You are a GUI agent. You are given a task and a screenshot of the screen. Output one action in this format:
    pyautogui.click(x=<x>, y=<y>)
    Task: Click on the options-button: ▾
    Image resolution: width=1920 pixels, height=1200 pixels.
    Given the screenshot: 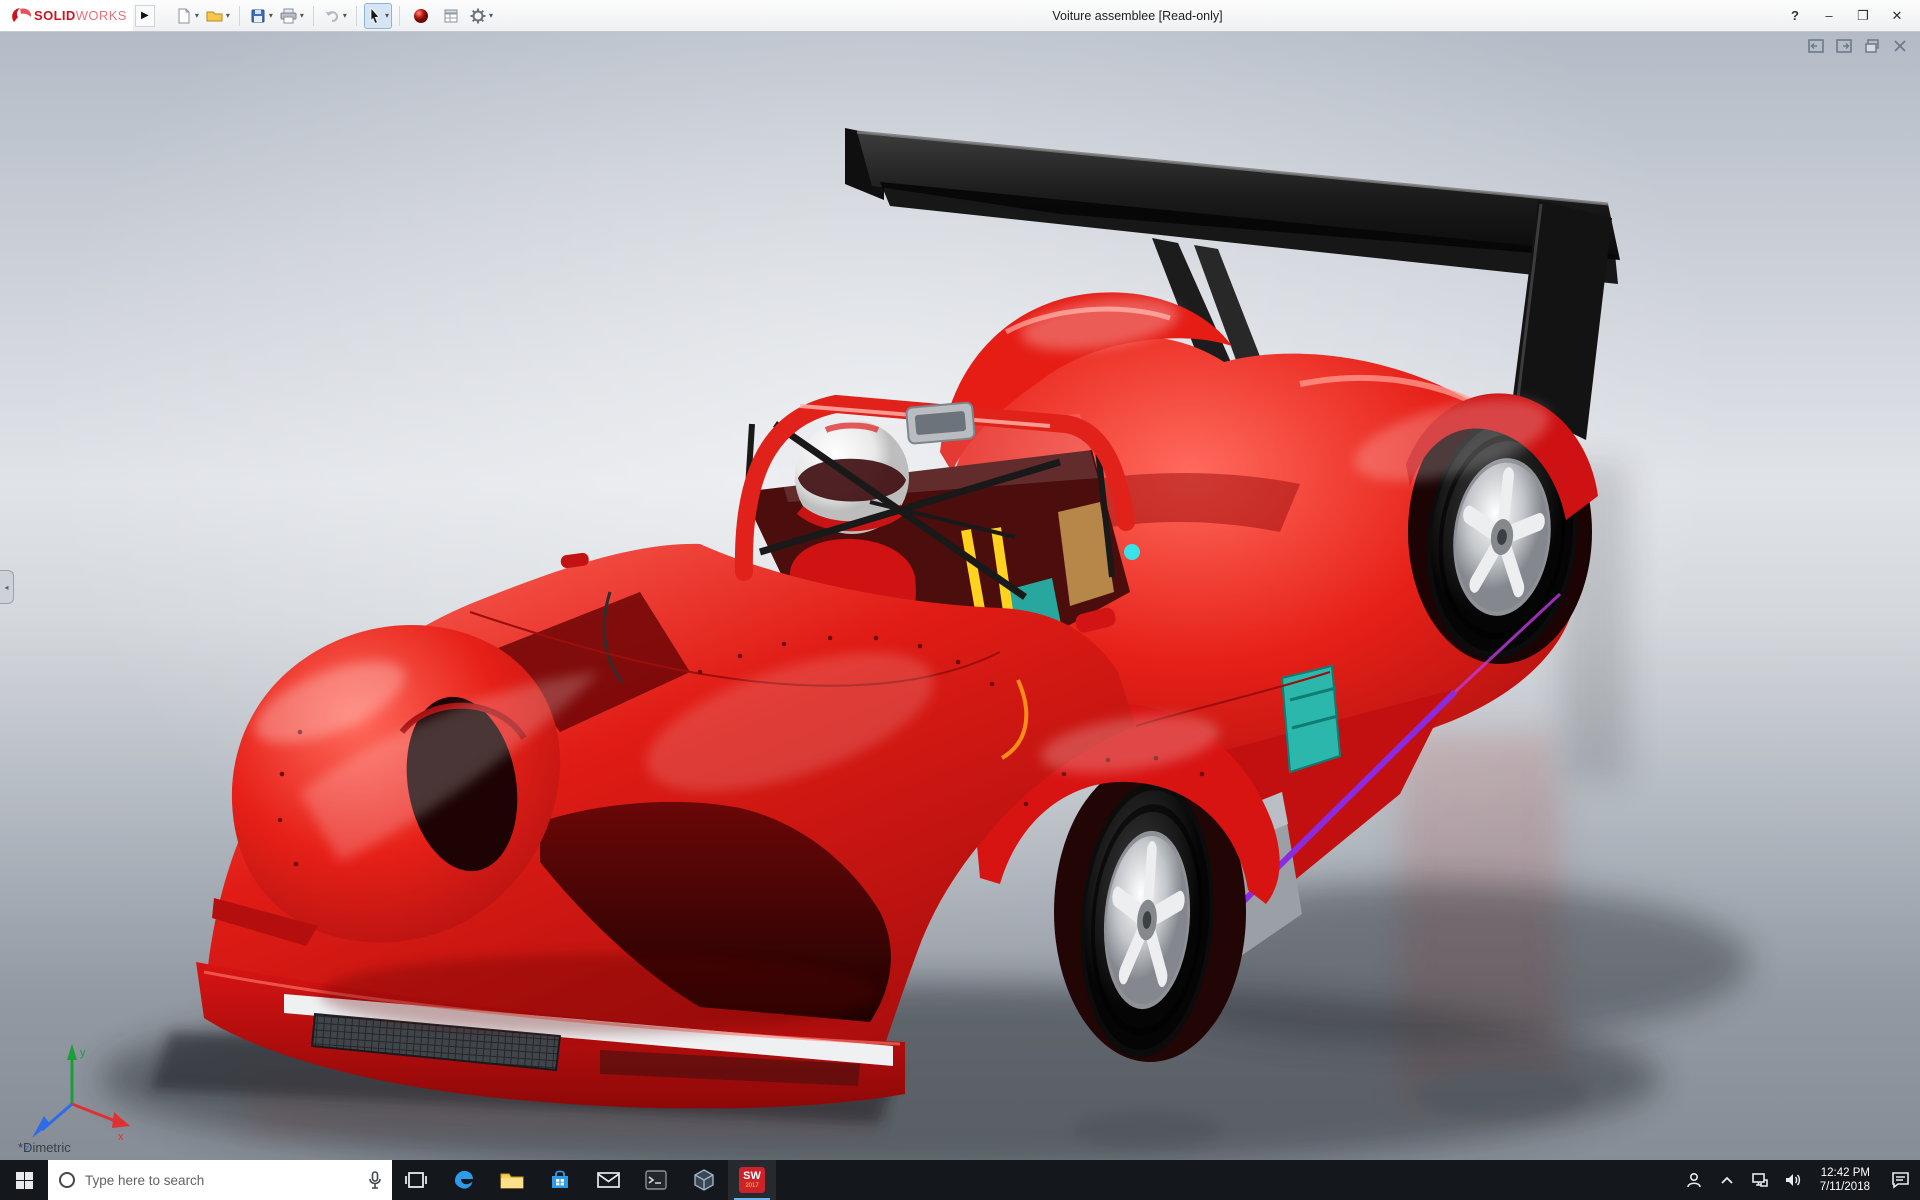 What is the action you would take?
    pyautogui.click(x=481, y=16)
    